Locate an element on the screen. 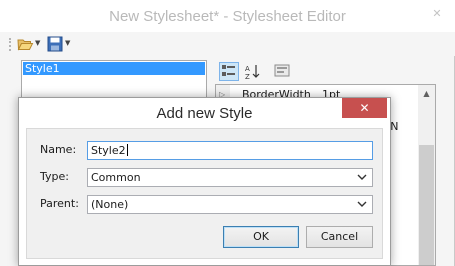 Image resolution: width=455 pixels, height=266 pixels. ok-button: OK is located at coordinates (261, 237).